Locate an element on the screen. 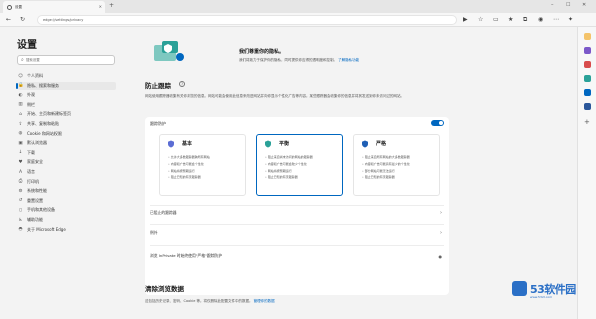  manage-data-link: 管理你的数据 is located at coordinates (264, 301).